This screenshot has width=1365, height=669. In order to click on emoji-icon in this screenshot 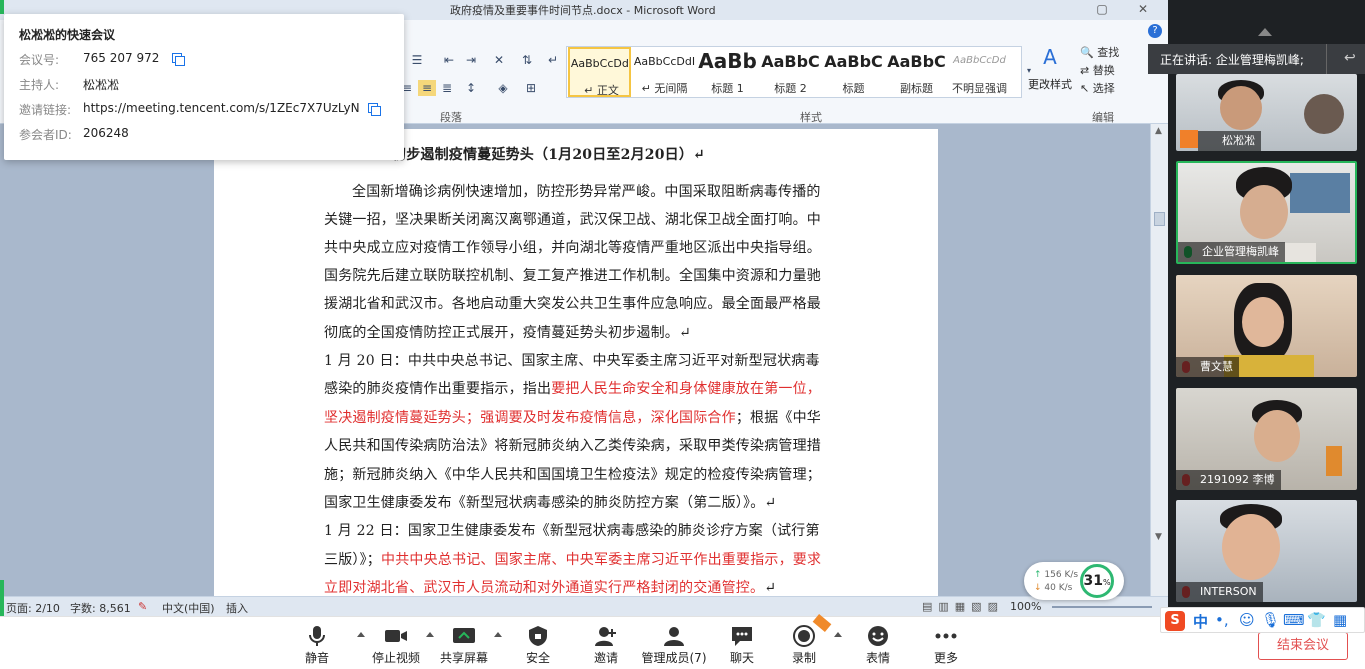, I will do `click(878, 636)`.